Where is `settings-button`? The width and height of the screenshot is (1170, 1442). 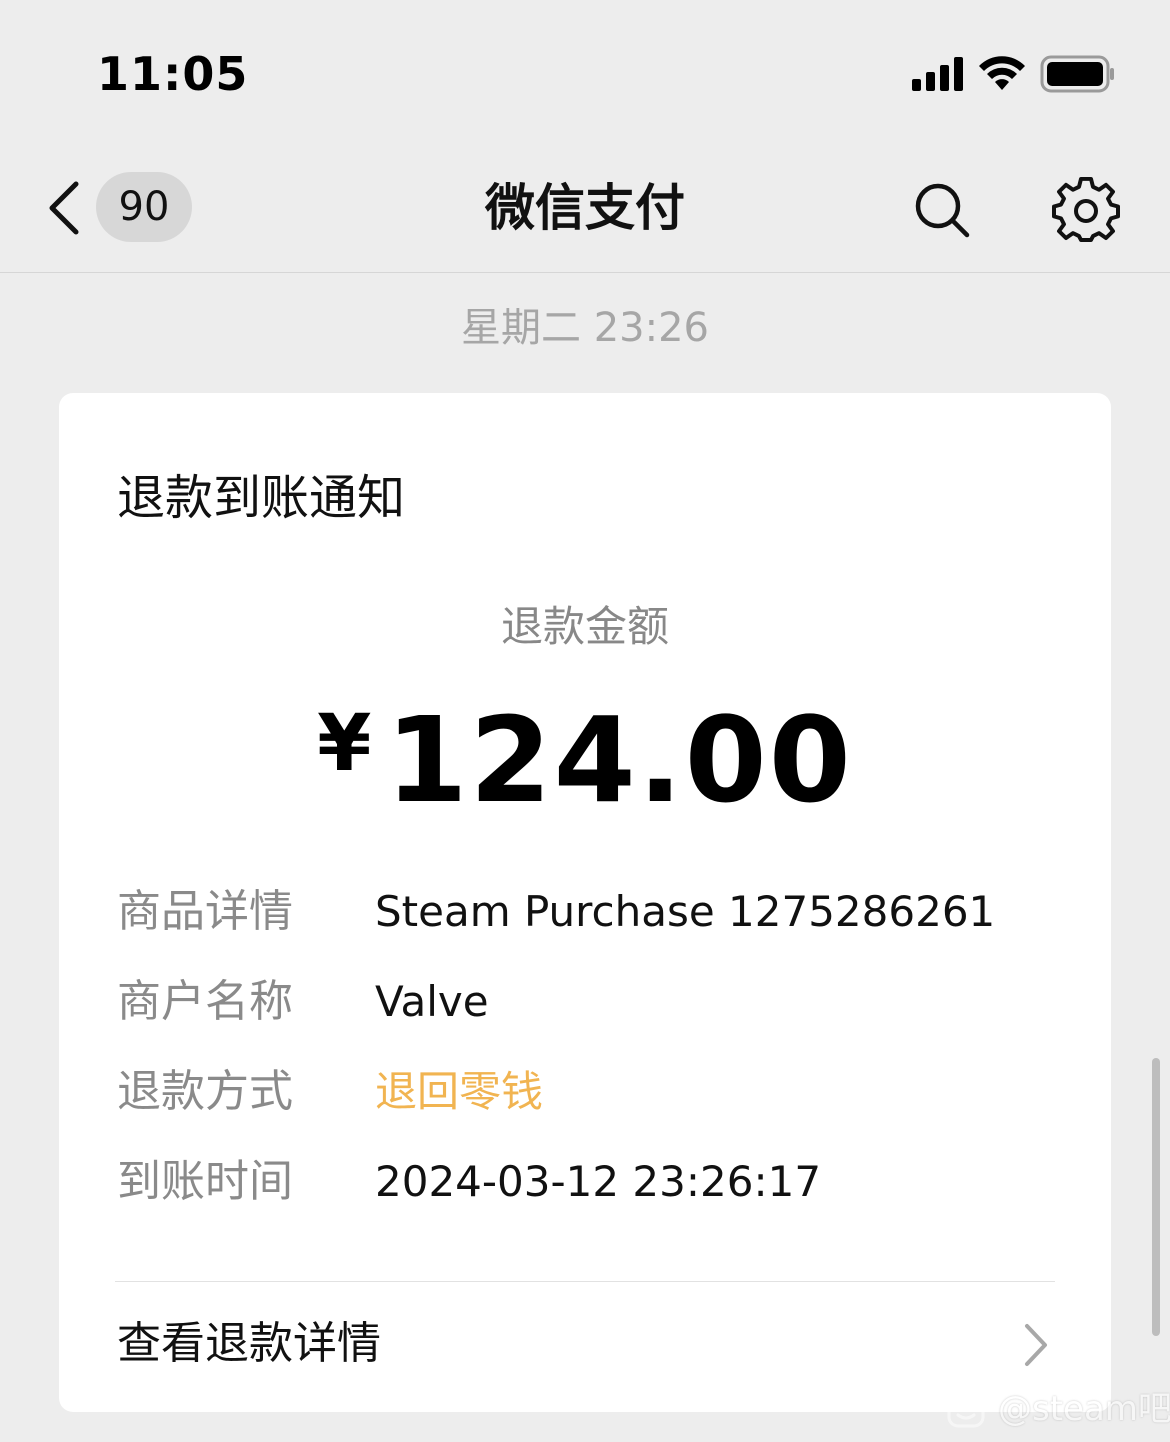 settings-button is located at coordinates (1086, 210).